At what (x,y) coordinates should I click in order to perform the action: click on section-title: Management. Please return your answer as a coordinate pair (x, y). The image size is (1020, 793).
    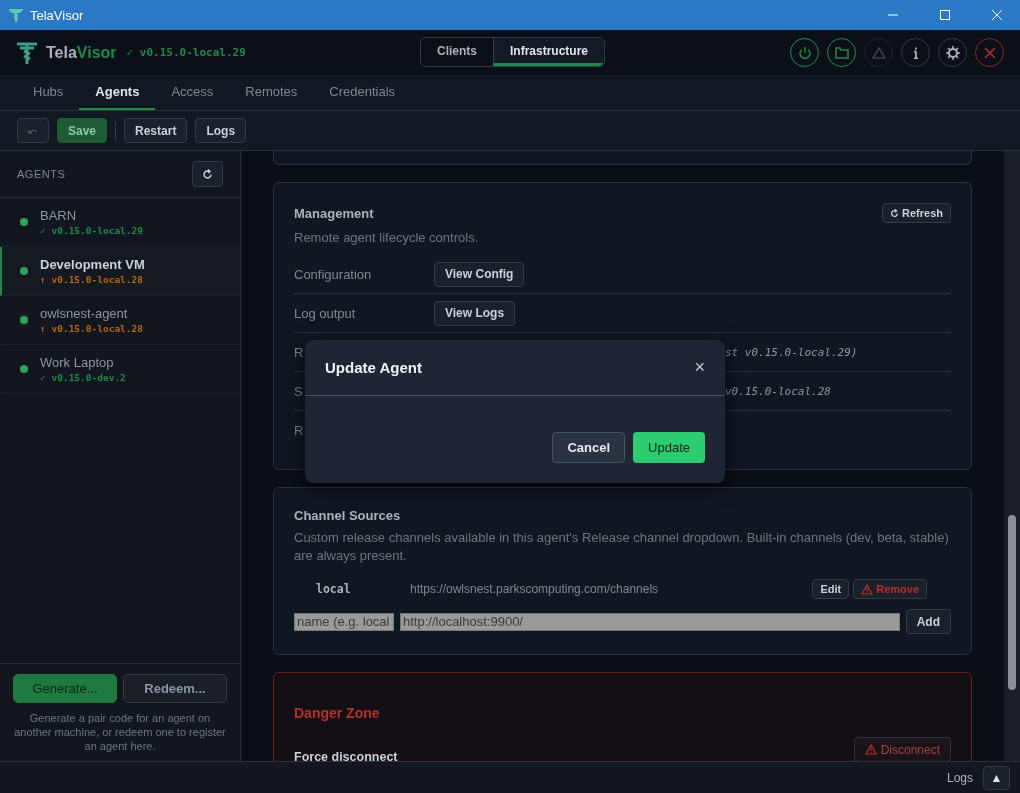
    Looking at the image, I should click on (334, 213).